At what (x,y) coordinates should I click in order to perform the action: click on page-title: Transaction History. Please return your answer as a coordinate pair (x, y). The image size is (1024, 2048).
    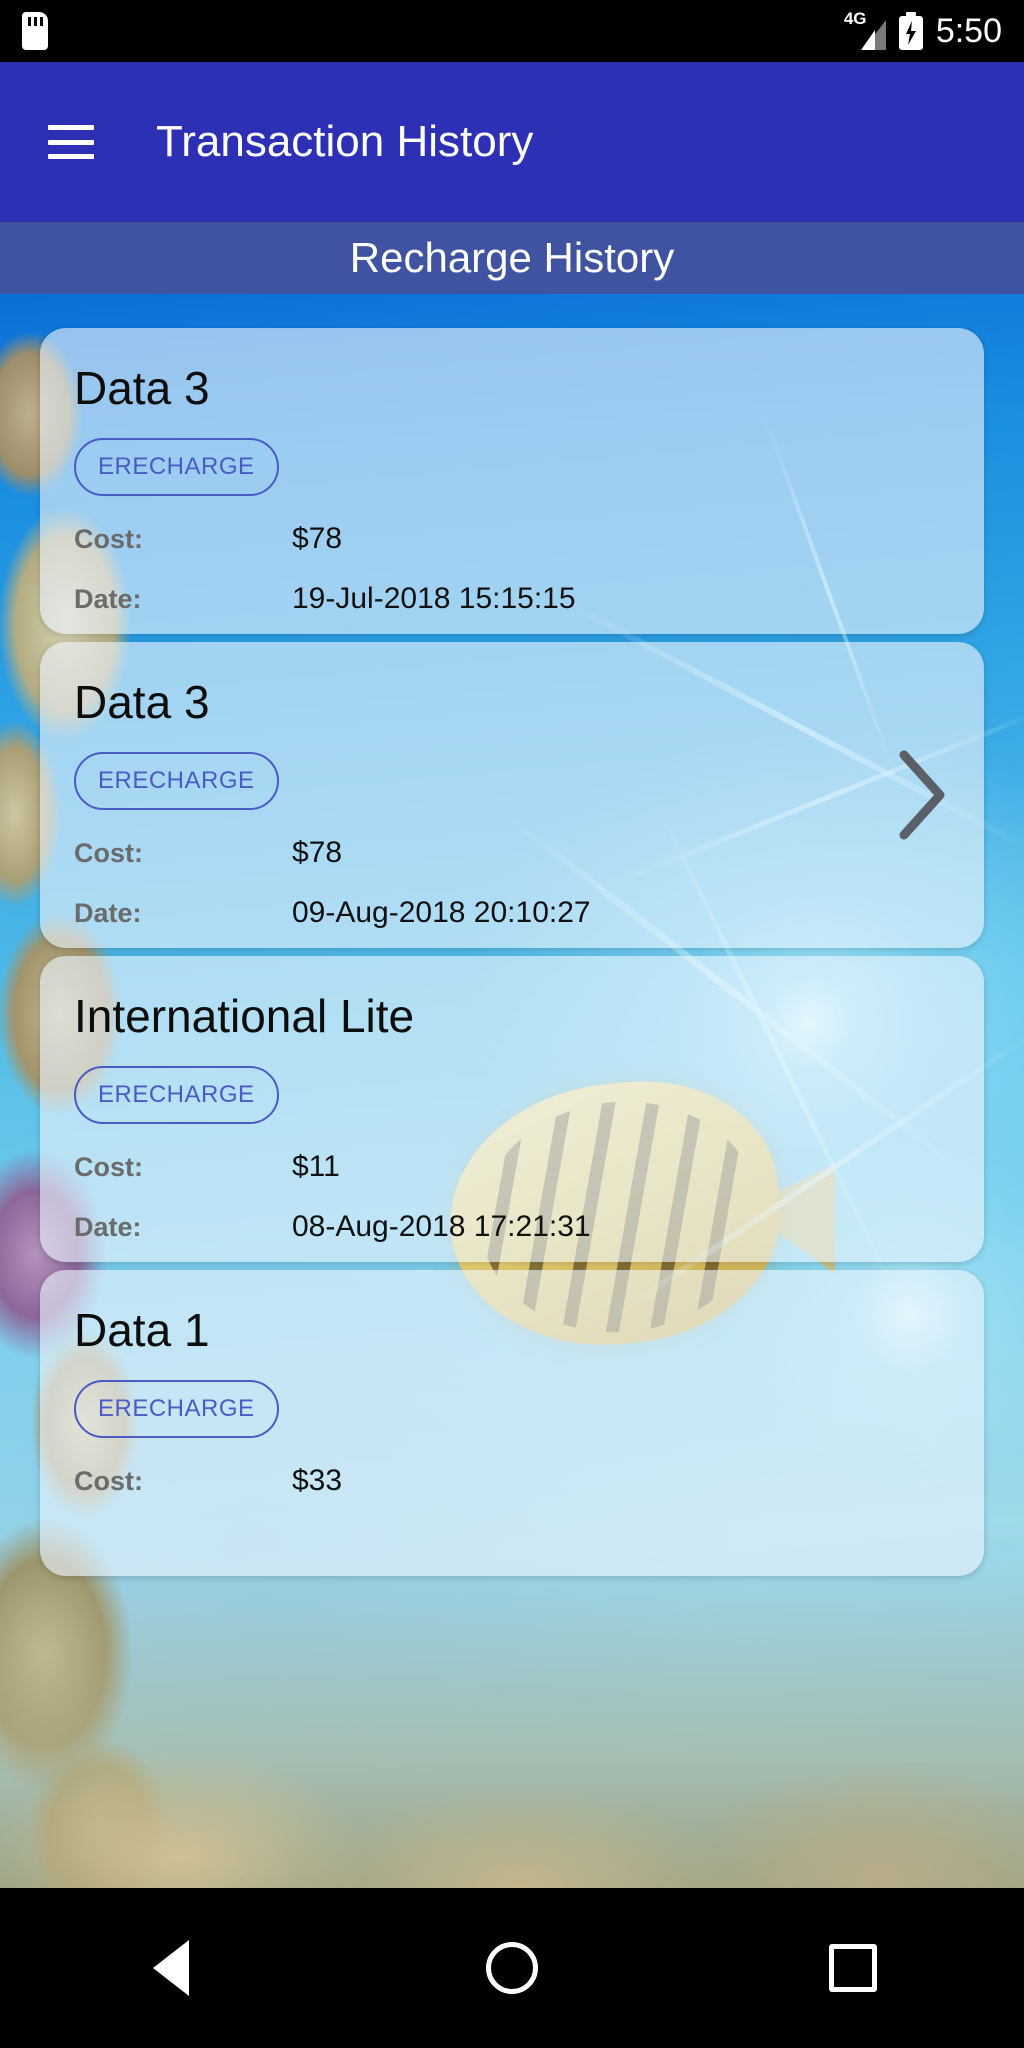
    Looking at the image, I should click on (345, 141).